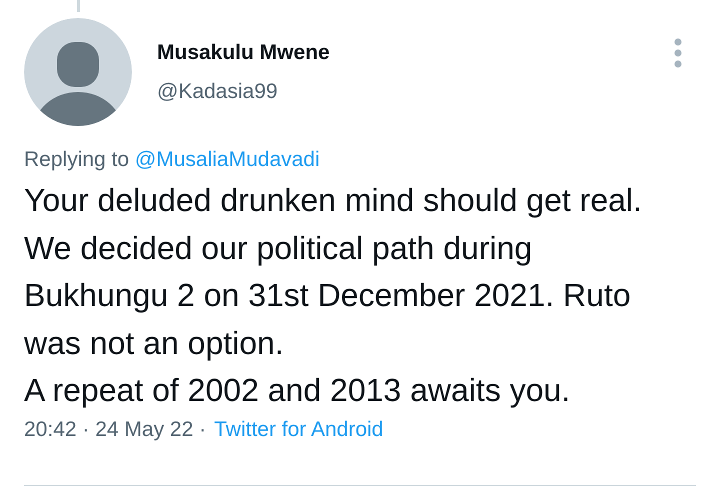 The height and width of the screenshot is (488, 720). Describe the element at coordinates (243, 53) in the screenshot. I see `author-name: Musakulu Mwene` at that location.